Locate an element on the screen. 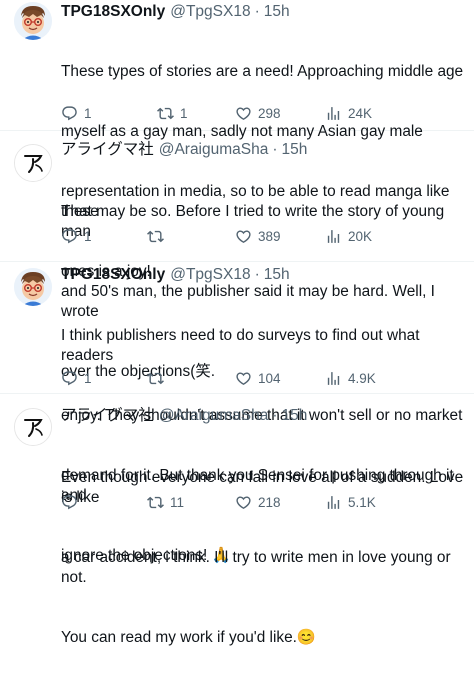 The width and height of the screenshot is (474, 688). view-count: 5.1K is located at coordinates (362, 502).